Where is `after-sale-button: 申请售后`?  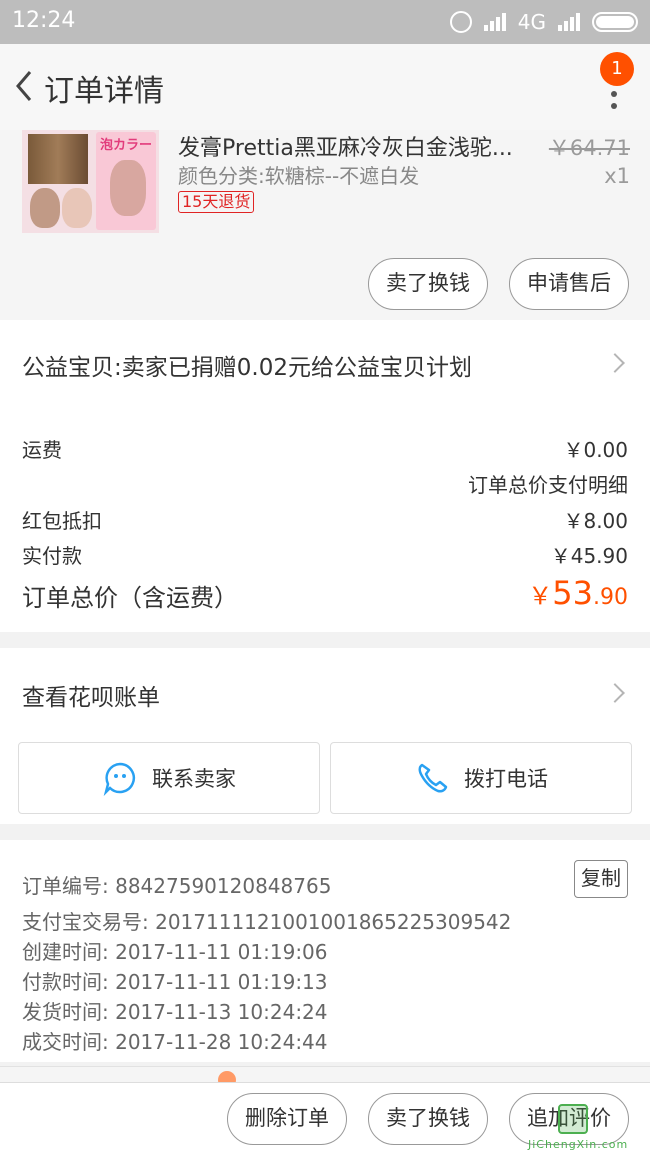
after-sale-button: 申请售后 is located at coordinates (569, 284).